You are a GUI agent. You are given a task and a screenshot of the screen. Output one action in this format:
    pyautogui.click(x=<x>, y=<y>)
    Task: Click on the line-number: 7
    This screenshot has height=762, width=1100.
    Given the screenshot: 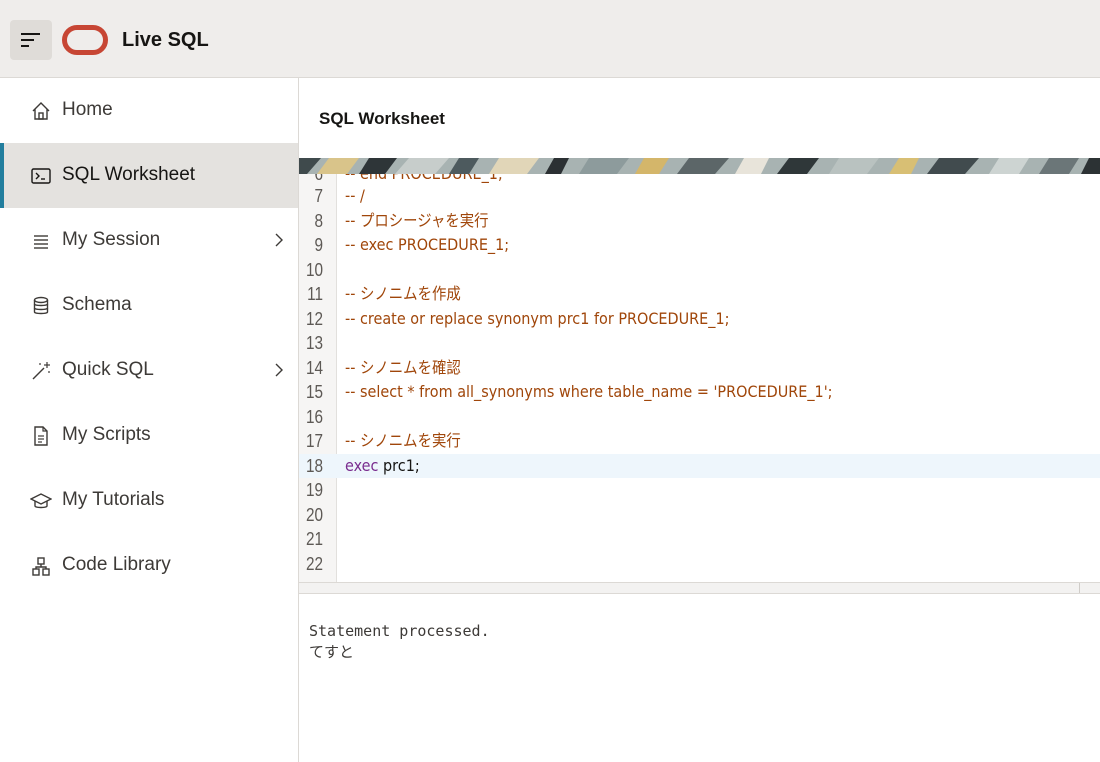 What is the action you would take?
    pyautogui.click(x=318, y=196)
    